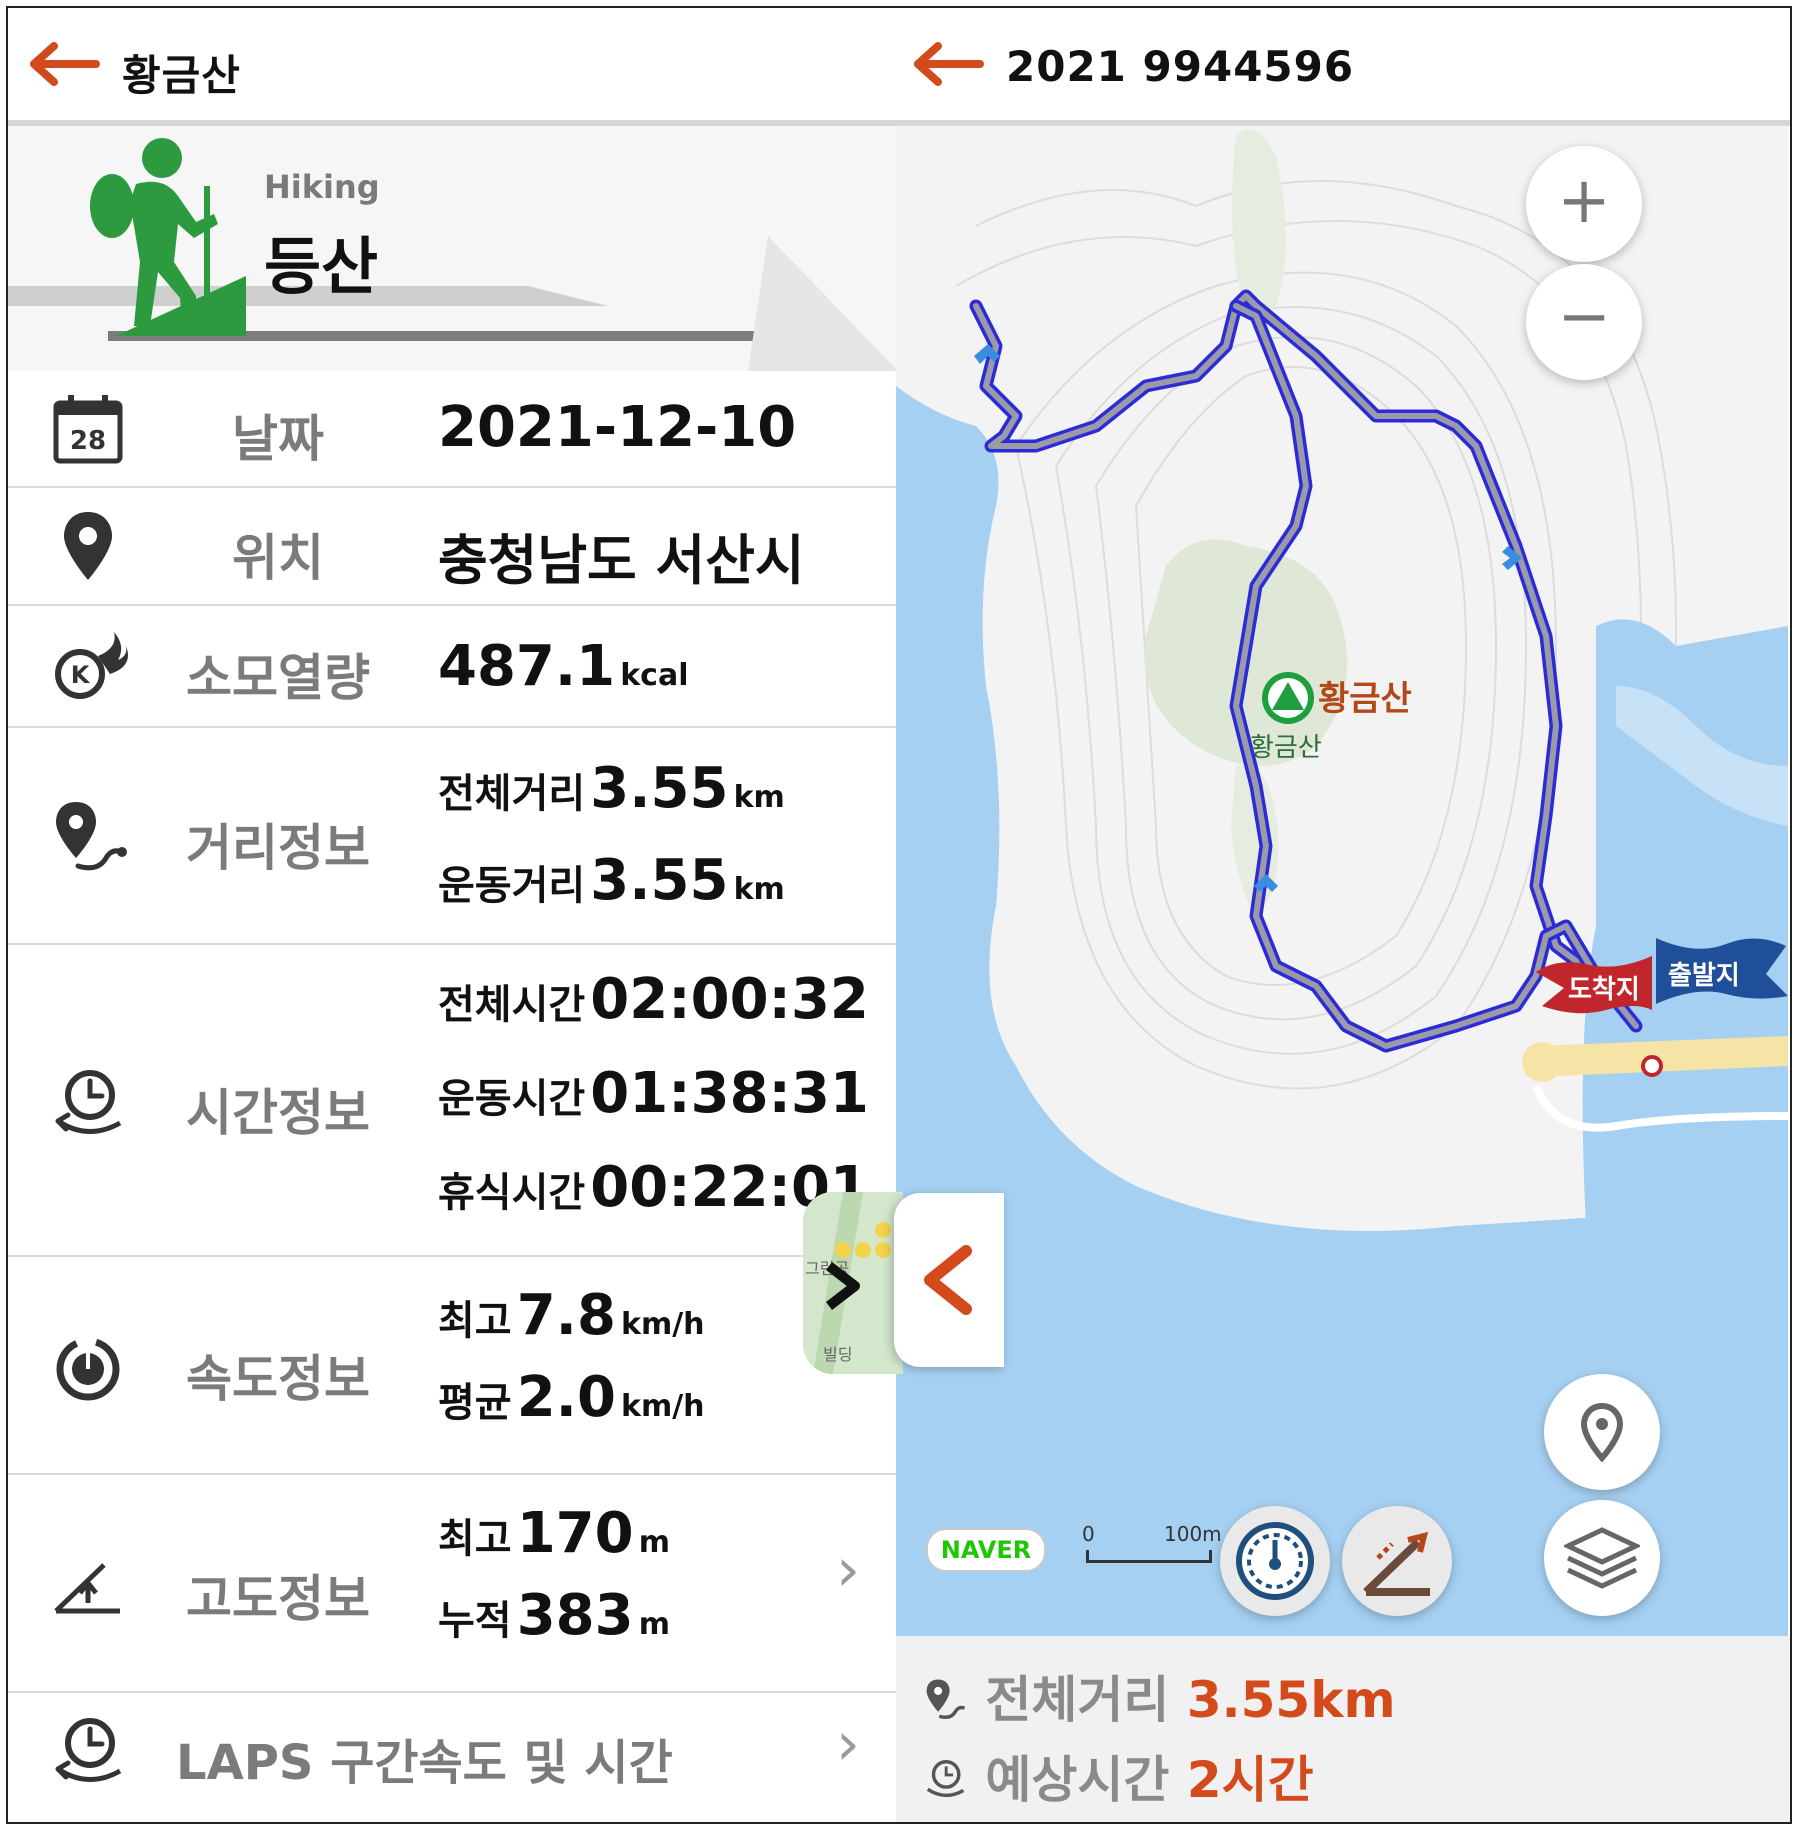 This screenshot has width=1800, height=1830. I want to click on layers-icon, so click(1602, 1558).